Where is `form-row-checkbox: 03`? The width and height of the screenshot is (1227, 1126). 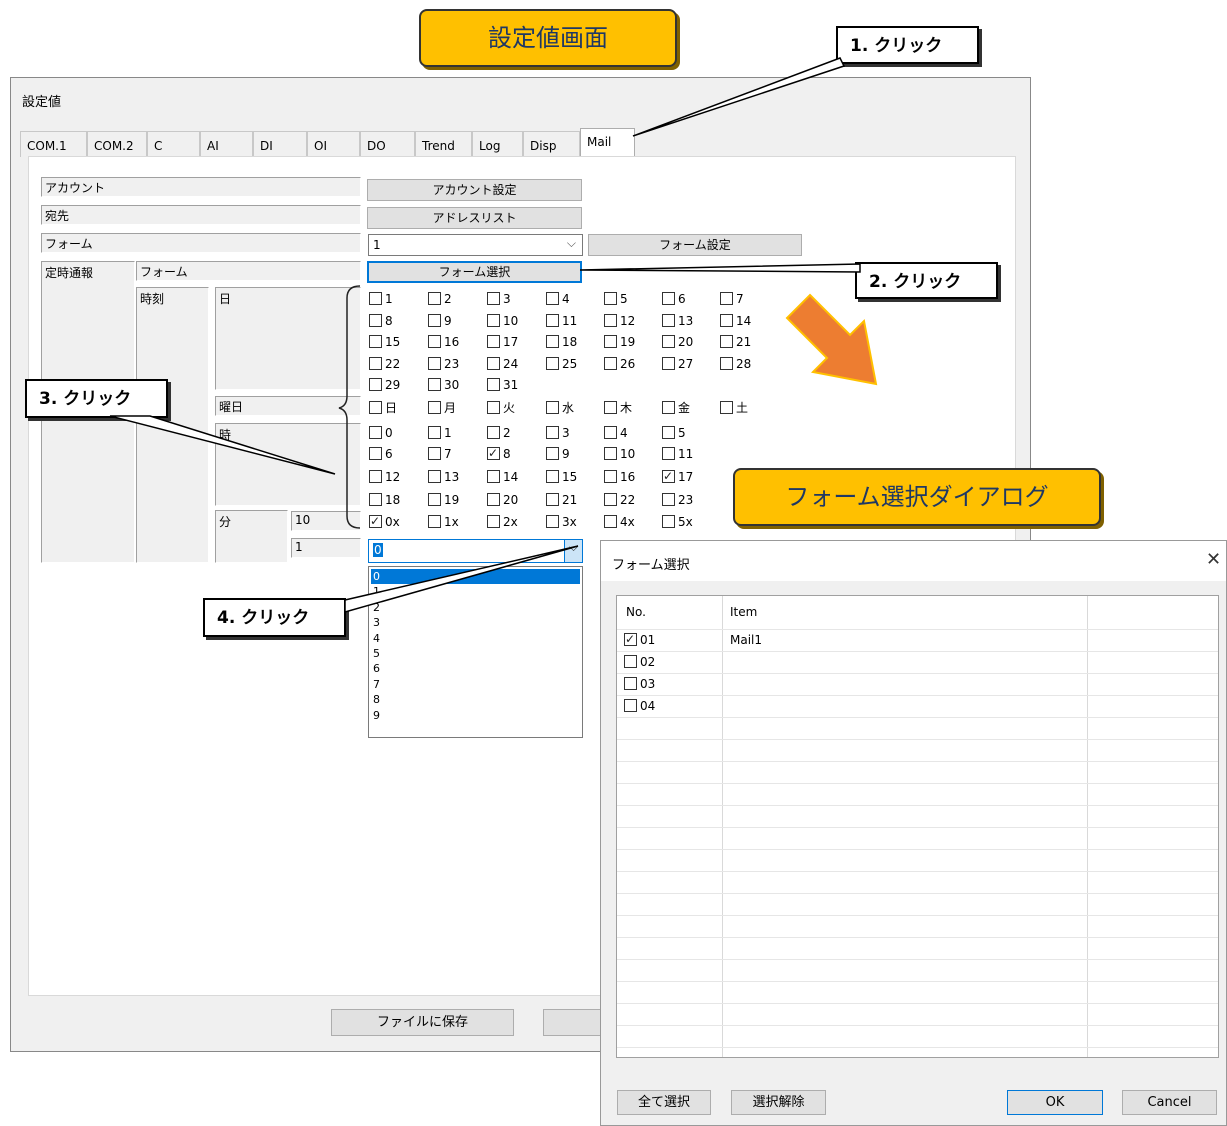
form-row-checkbox: 03 is located at coordinates (639, 684).